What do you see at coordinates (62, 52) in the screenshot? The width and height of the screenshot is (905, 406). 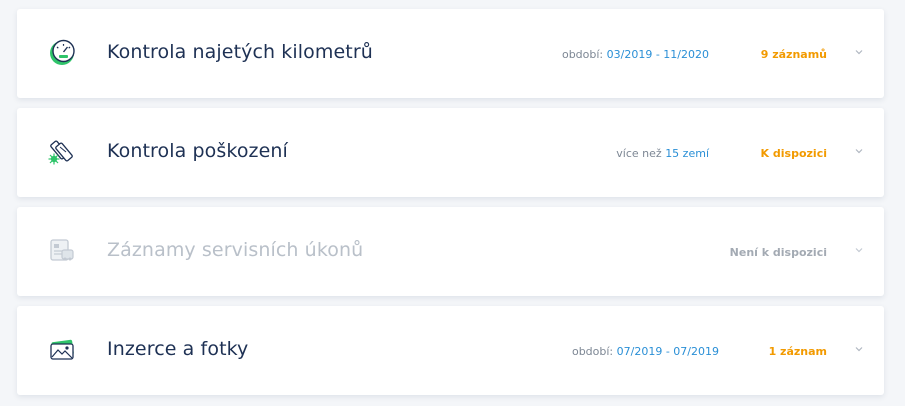 I see `speedometer-icon` at bounding box center [62, 52].